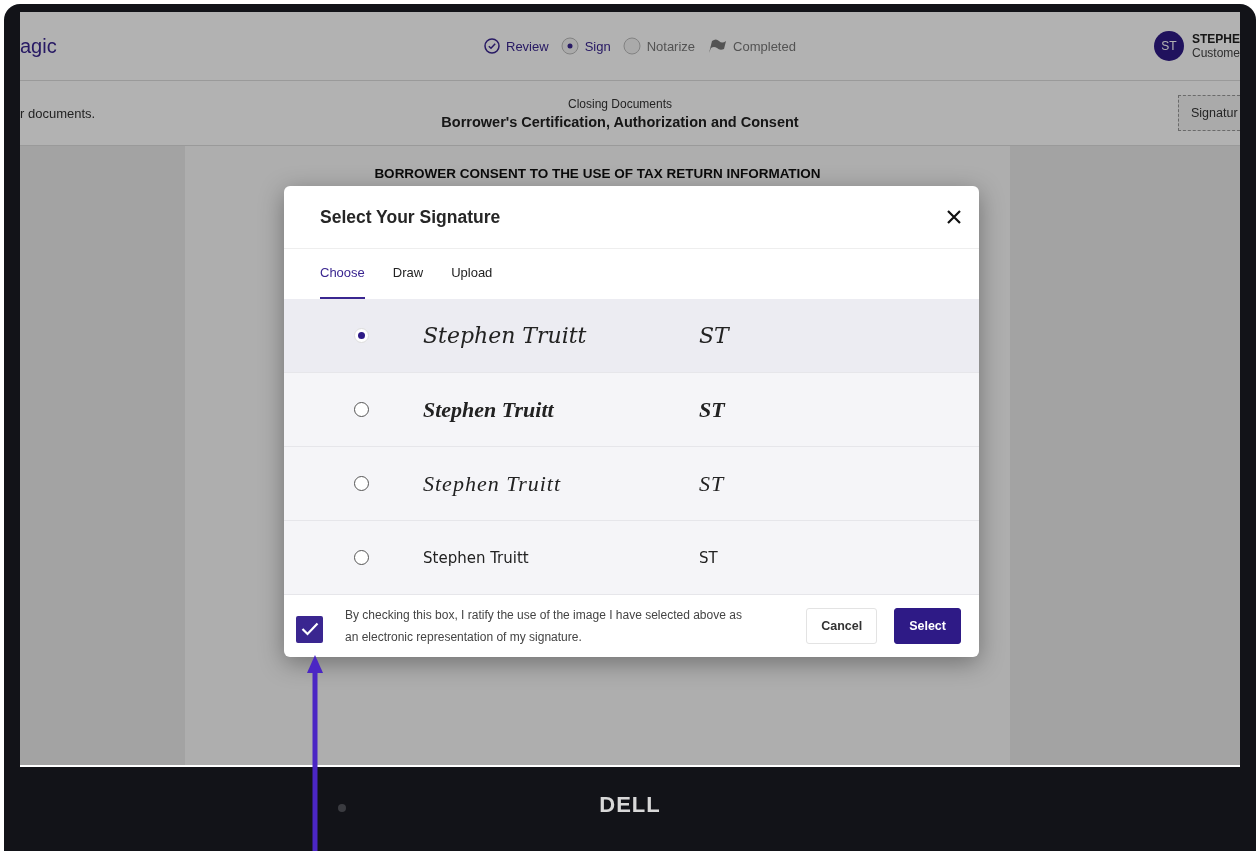 The width and height of the screenshot is (1260, 851). I want to click on check-icon, so click(309, 629).